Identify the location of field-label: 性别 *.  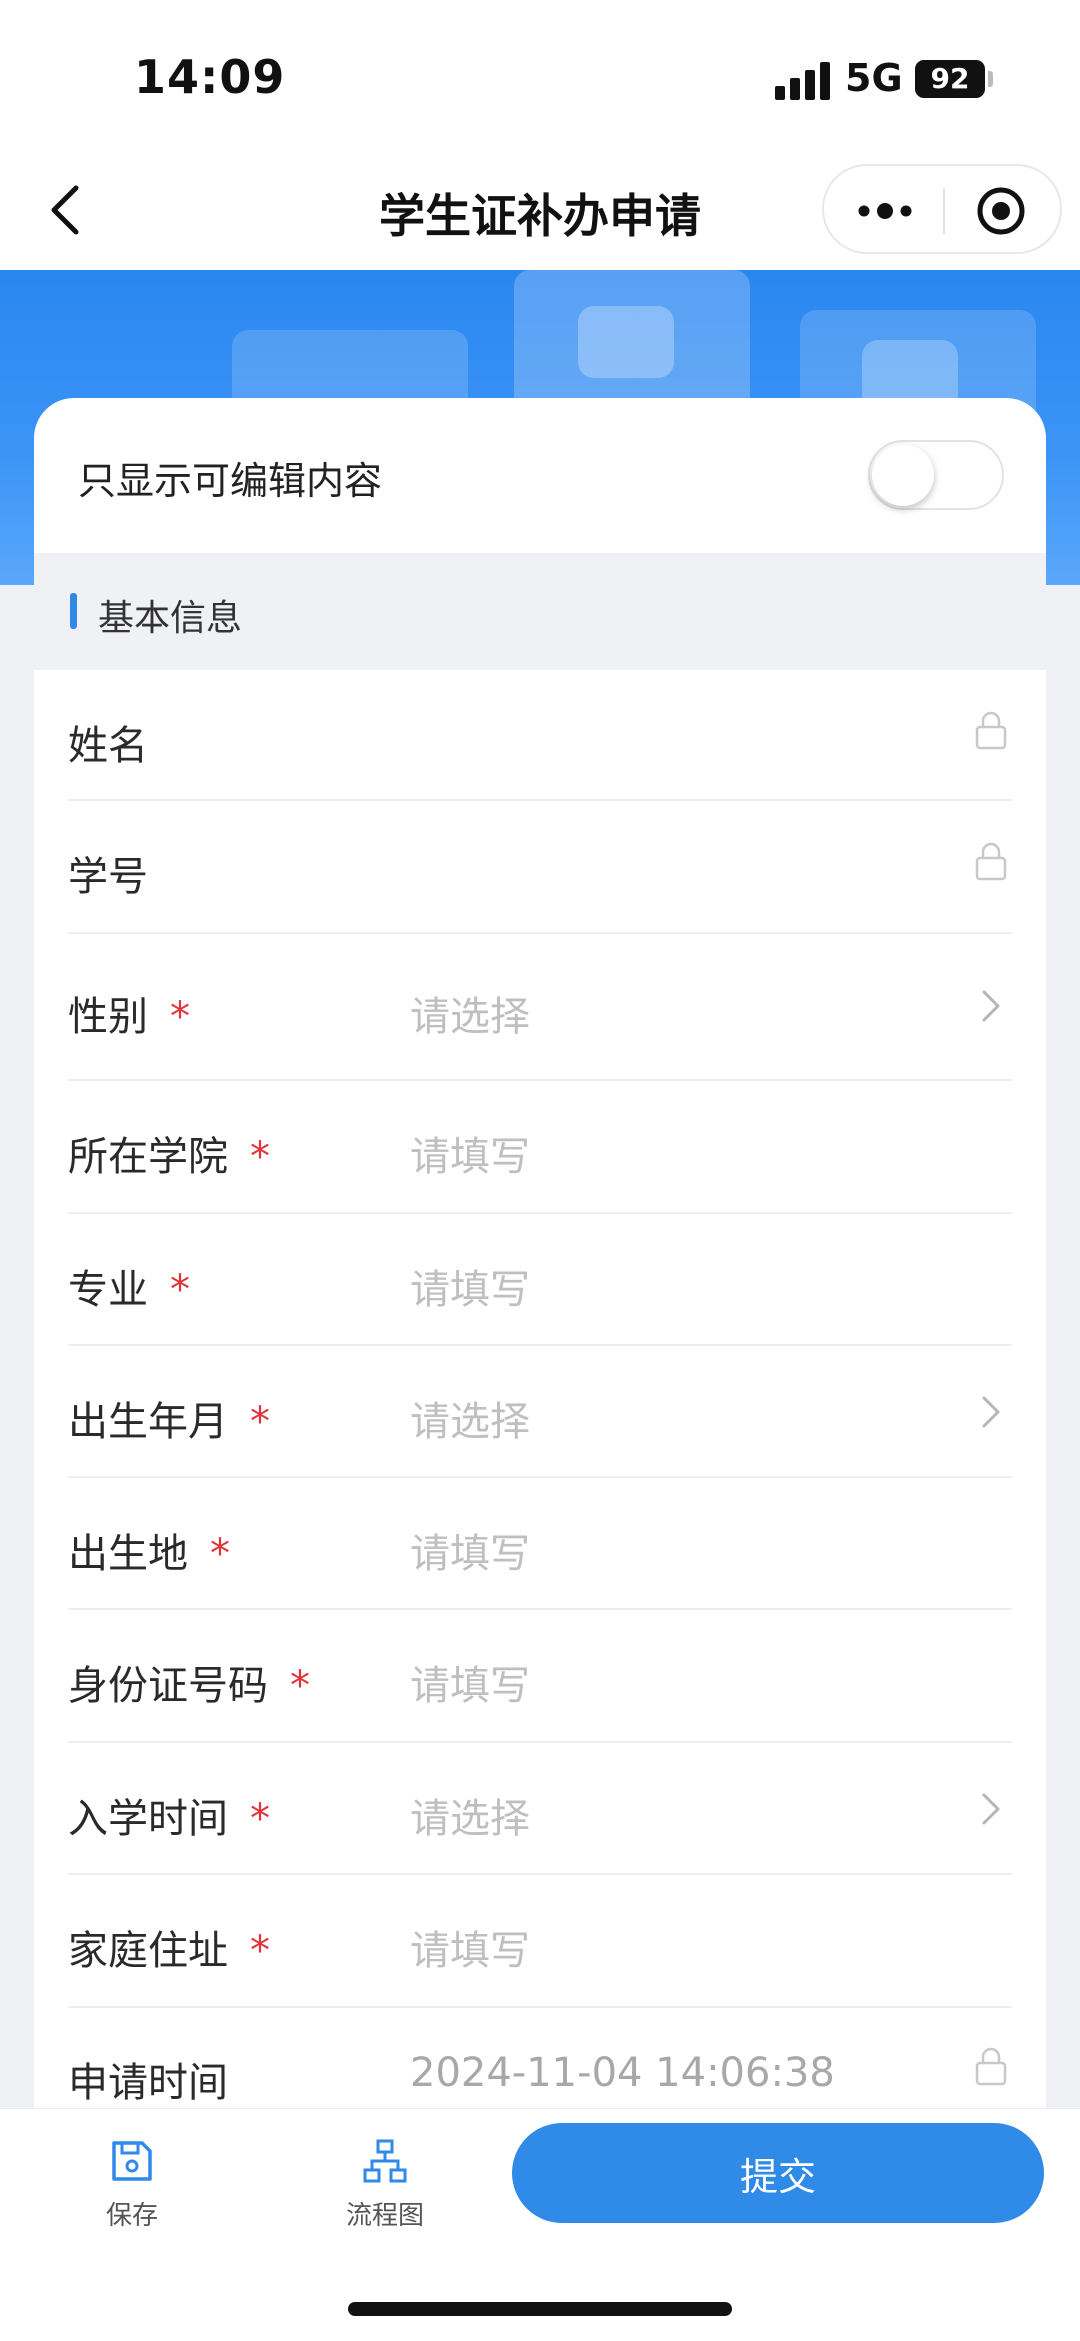
(129, 1017).